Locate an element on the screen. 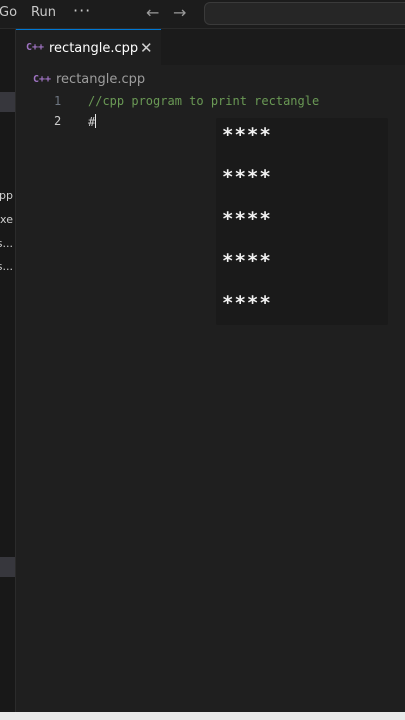 The width and height of the screenshot is (405, 720). close-icon: ✕ is located at coordinates (146, 48).